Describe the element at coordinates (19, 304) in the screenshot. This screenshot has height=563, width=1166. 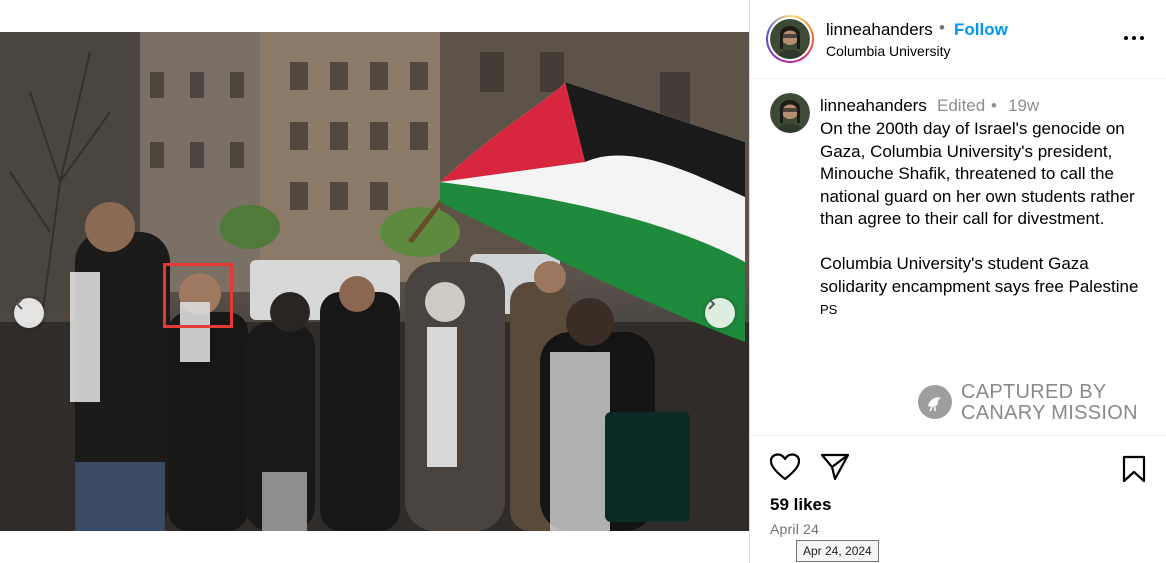
I see `chevron-left-icon` at that location.